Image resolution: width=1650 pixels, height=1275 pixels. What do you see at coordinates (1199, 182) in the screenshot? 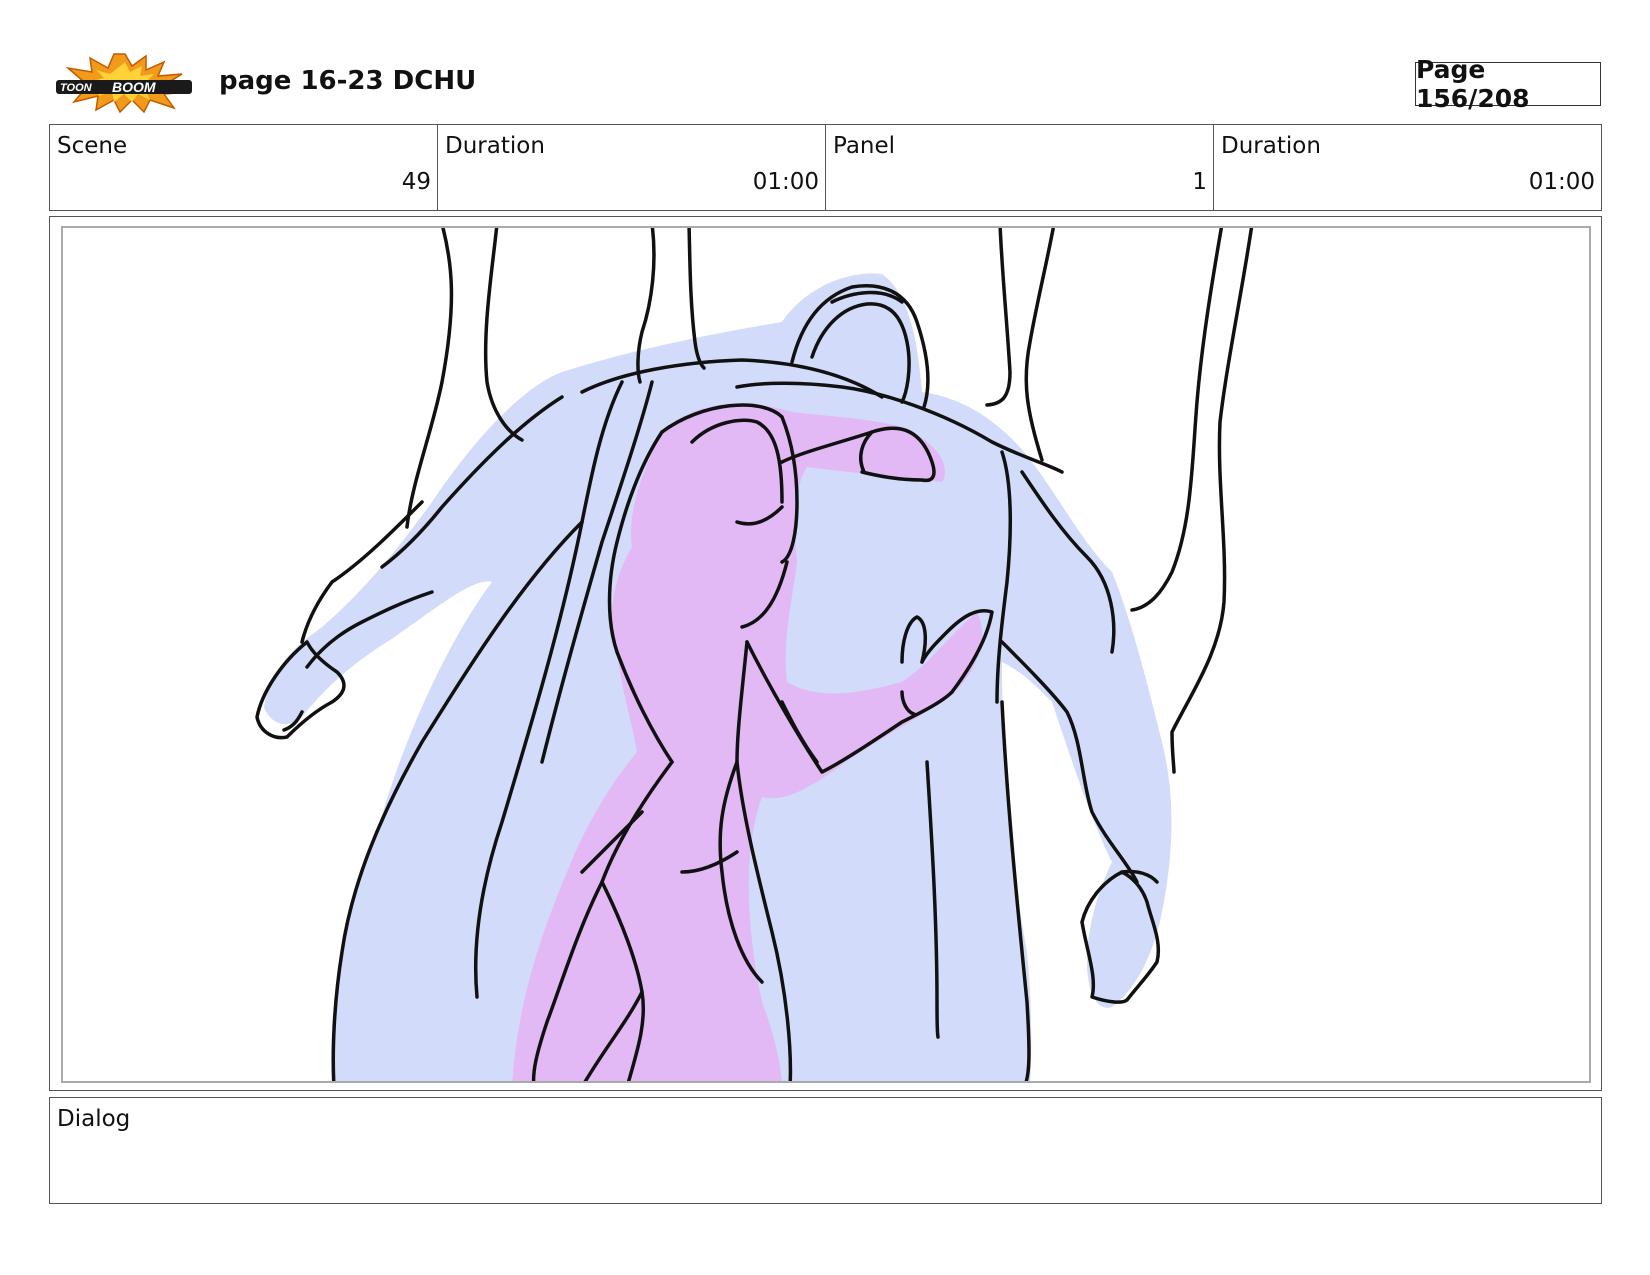
I see `panel-value: 1` at bounding box center [1199, 182].